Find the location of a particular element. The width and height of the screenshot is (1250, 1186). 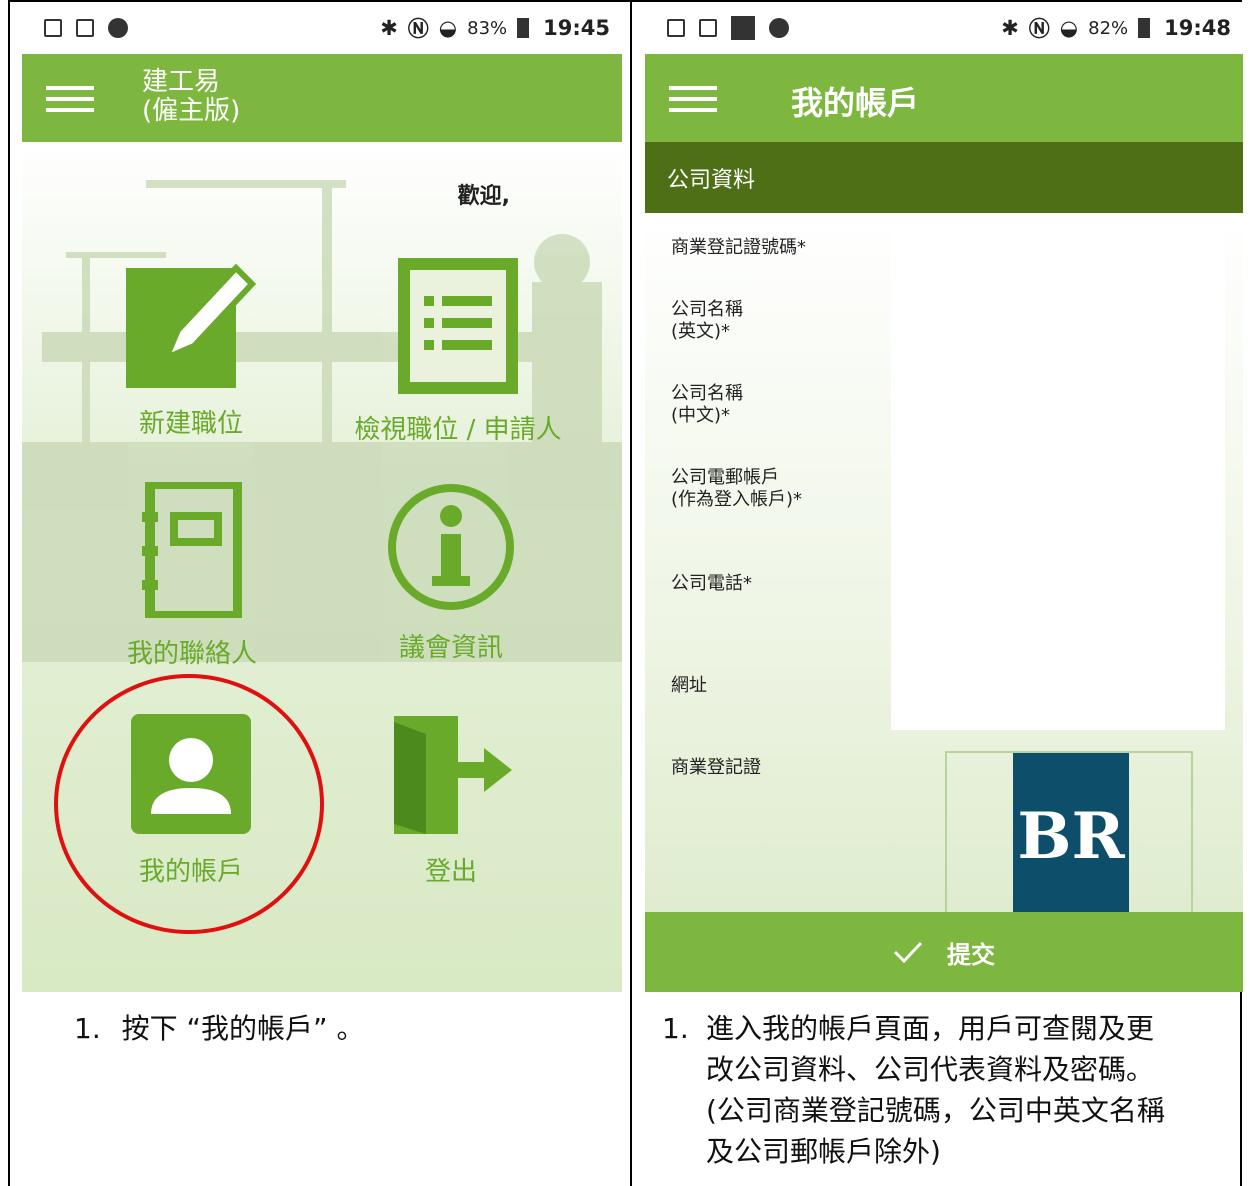

caption-right-line: 進入我的帳戶頁面，用戶可查閱及更 is located at coordinates (930, 1028).